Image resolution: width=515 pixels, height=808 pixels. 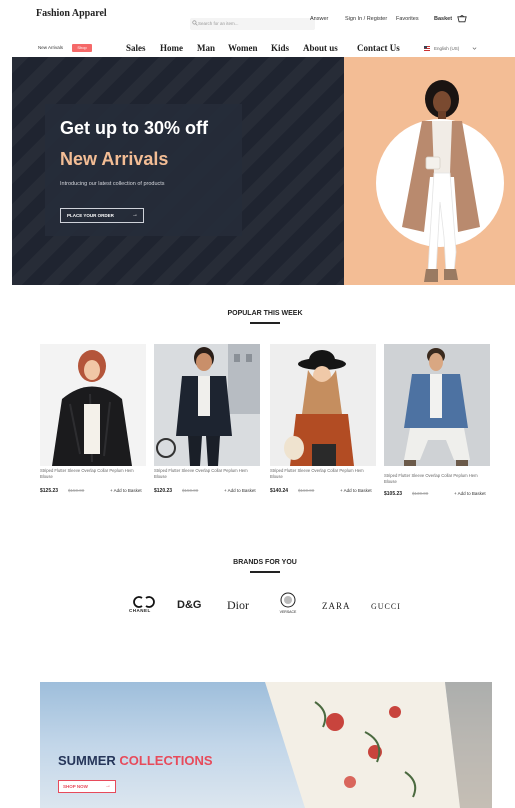 What do you see at coordinates (366, 19) in the screenshot?
I see `top-link-sign-in: Sign In / Register` at bounding box center [366, 19].